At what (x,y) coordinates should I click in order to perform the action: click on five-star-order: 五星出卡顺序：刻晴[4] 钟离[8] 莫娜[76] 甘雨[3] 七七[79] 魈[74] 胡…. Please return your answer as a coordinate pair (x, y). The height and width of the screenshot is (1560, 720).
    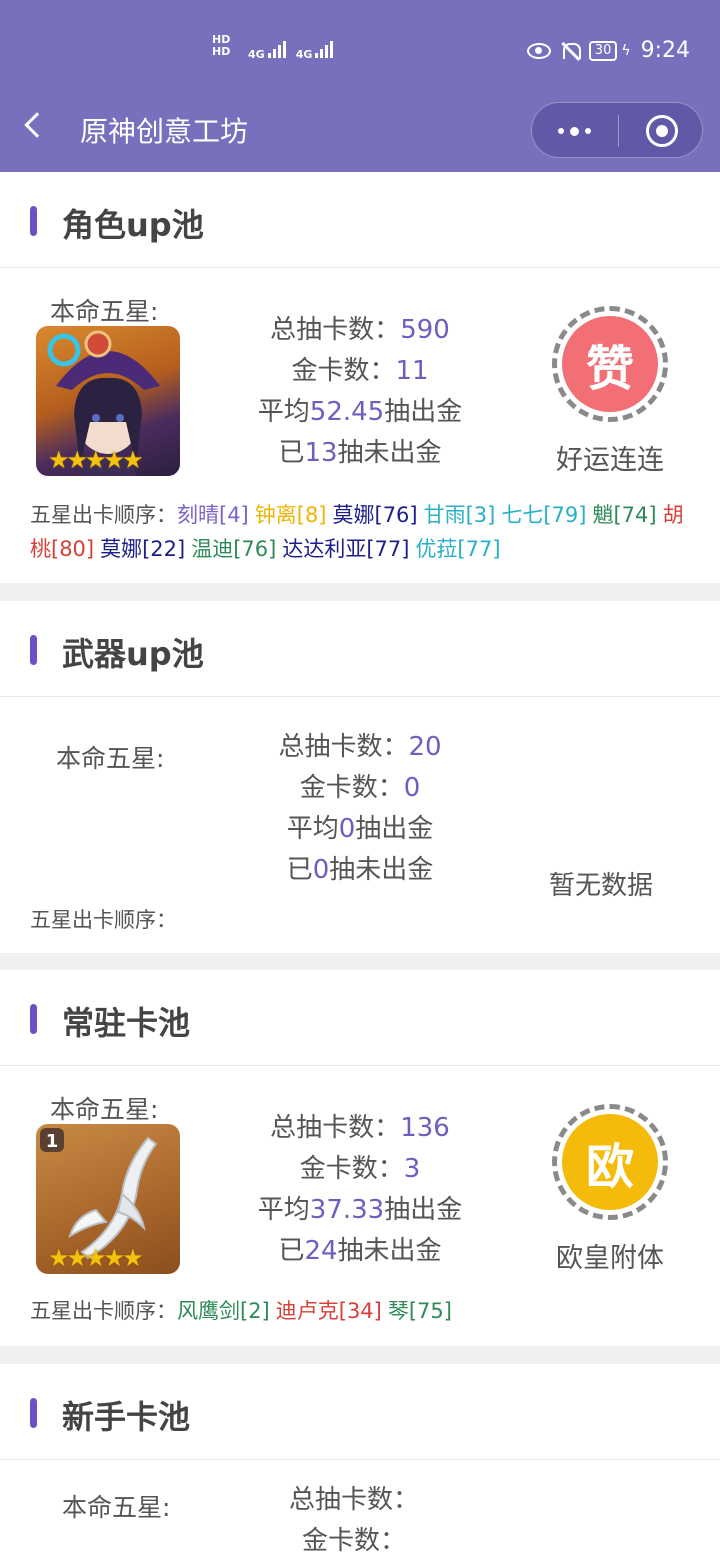
    Looking at the image, I should click on (360, 532).